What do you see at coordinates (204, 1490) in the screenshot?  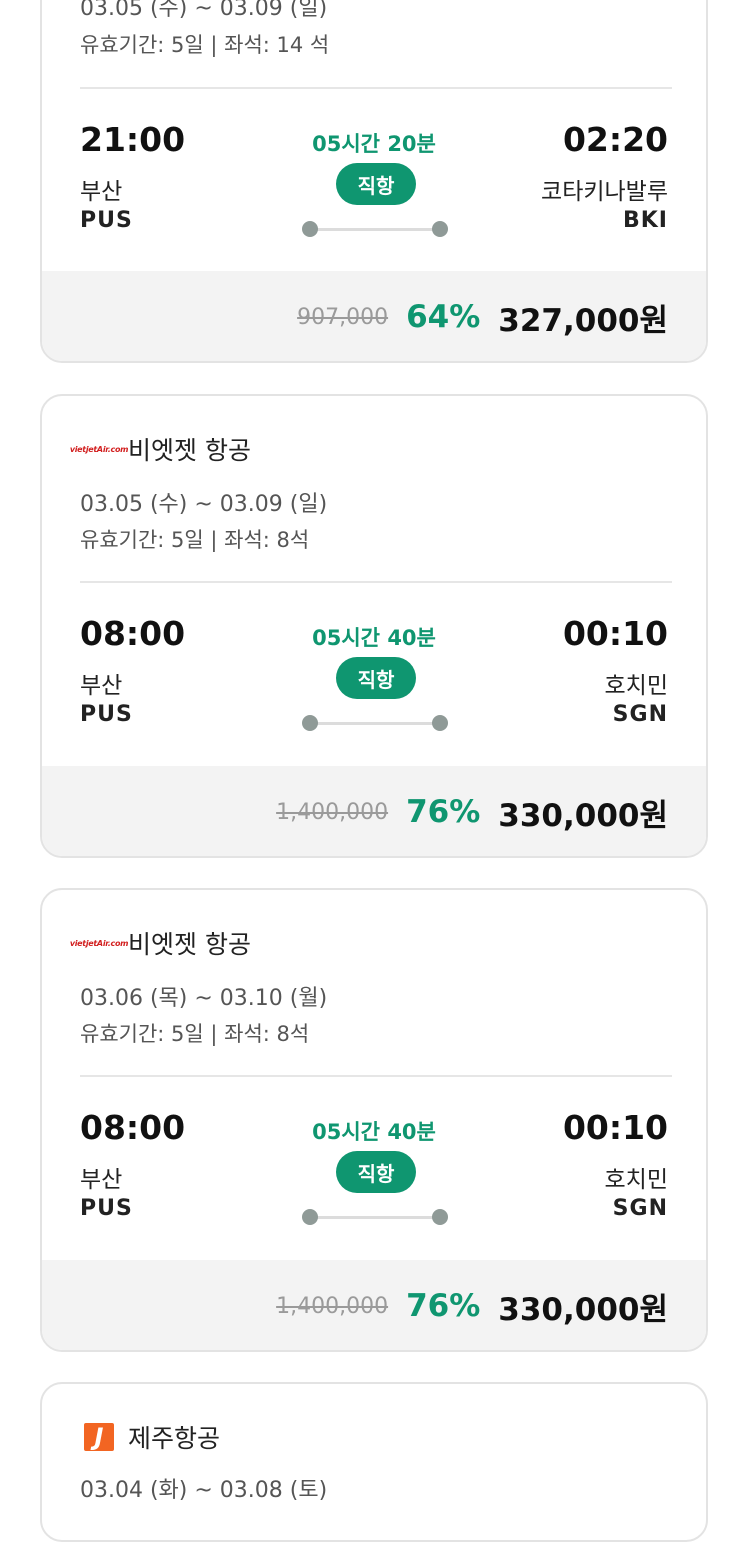 I see `travel-dates: 03.04 (화) ~ 03.08 (토)` at bounding box center [204, 1490].